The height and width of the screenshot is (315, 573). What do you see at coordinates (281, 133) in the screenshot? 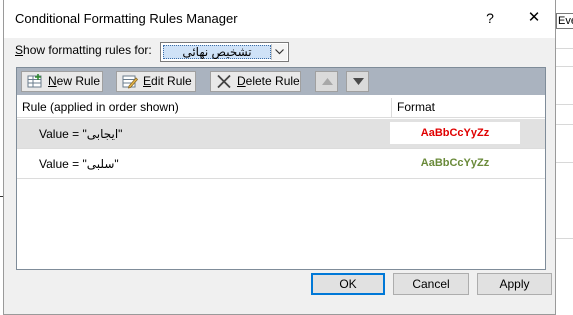
I see `table-row: Value = "ایجابی" AaBbCcYyZz` at bounding box center [281, 133].